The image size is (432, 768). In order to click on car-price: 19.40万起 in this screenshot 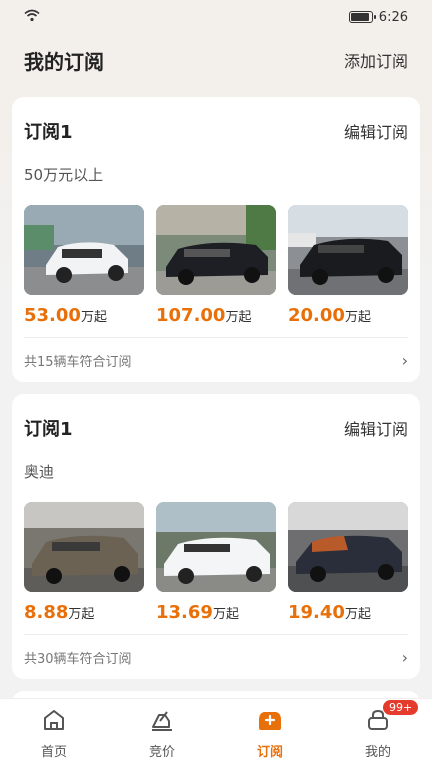, I will do `click(329, 612)`.